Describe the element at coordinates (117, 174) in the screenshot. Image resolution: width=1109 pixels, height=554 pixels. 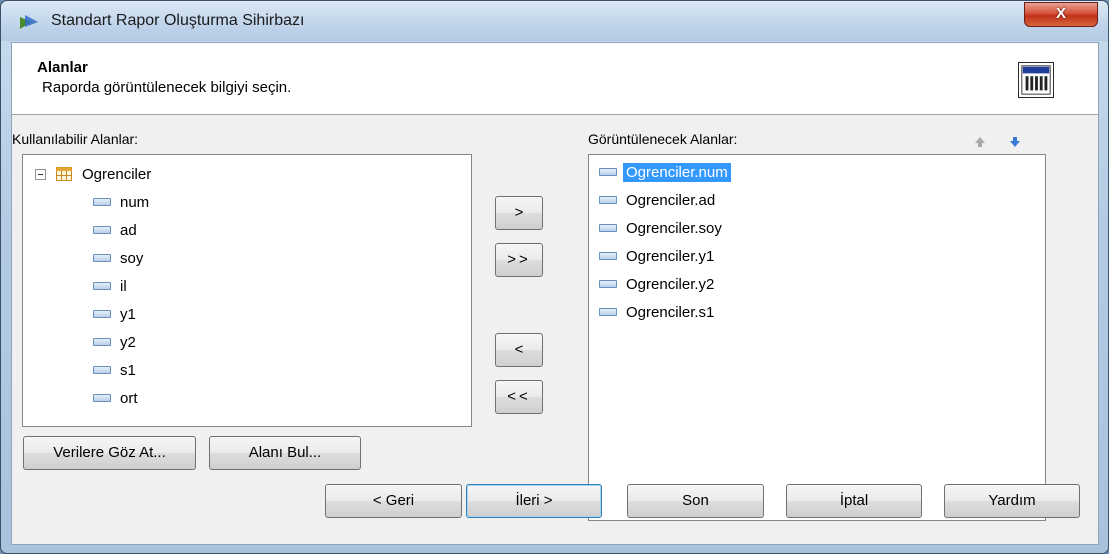
I see `table-name: Ogrenciler` at that location.